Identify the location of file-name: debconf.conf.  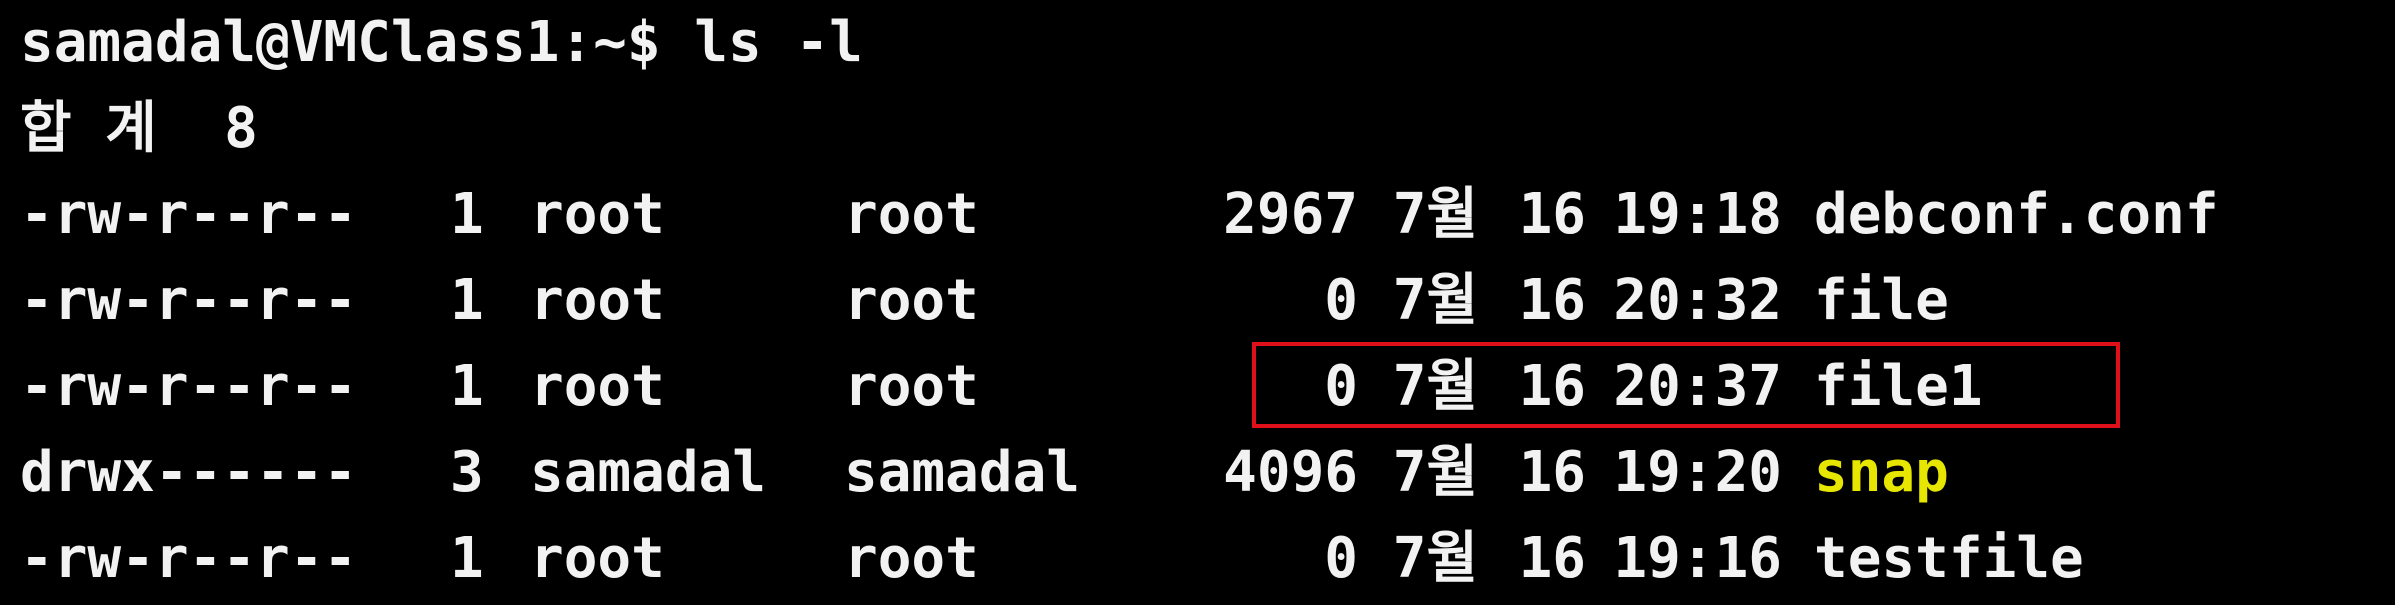
(2016, 214).